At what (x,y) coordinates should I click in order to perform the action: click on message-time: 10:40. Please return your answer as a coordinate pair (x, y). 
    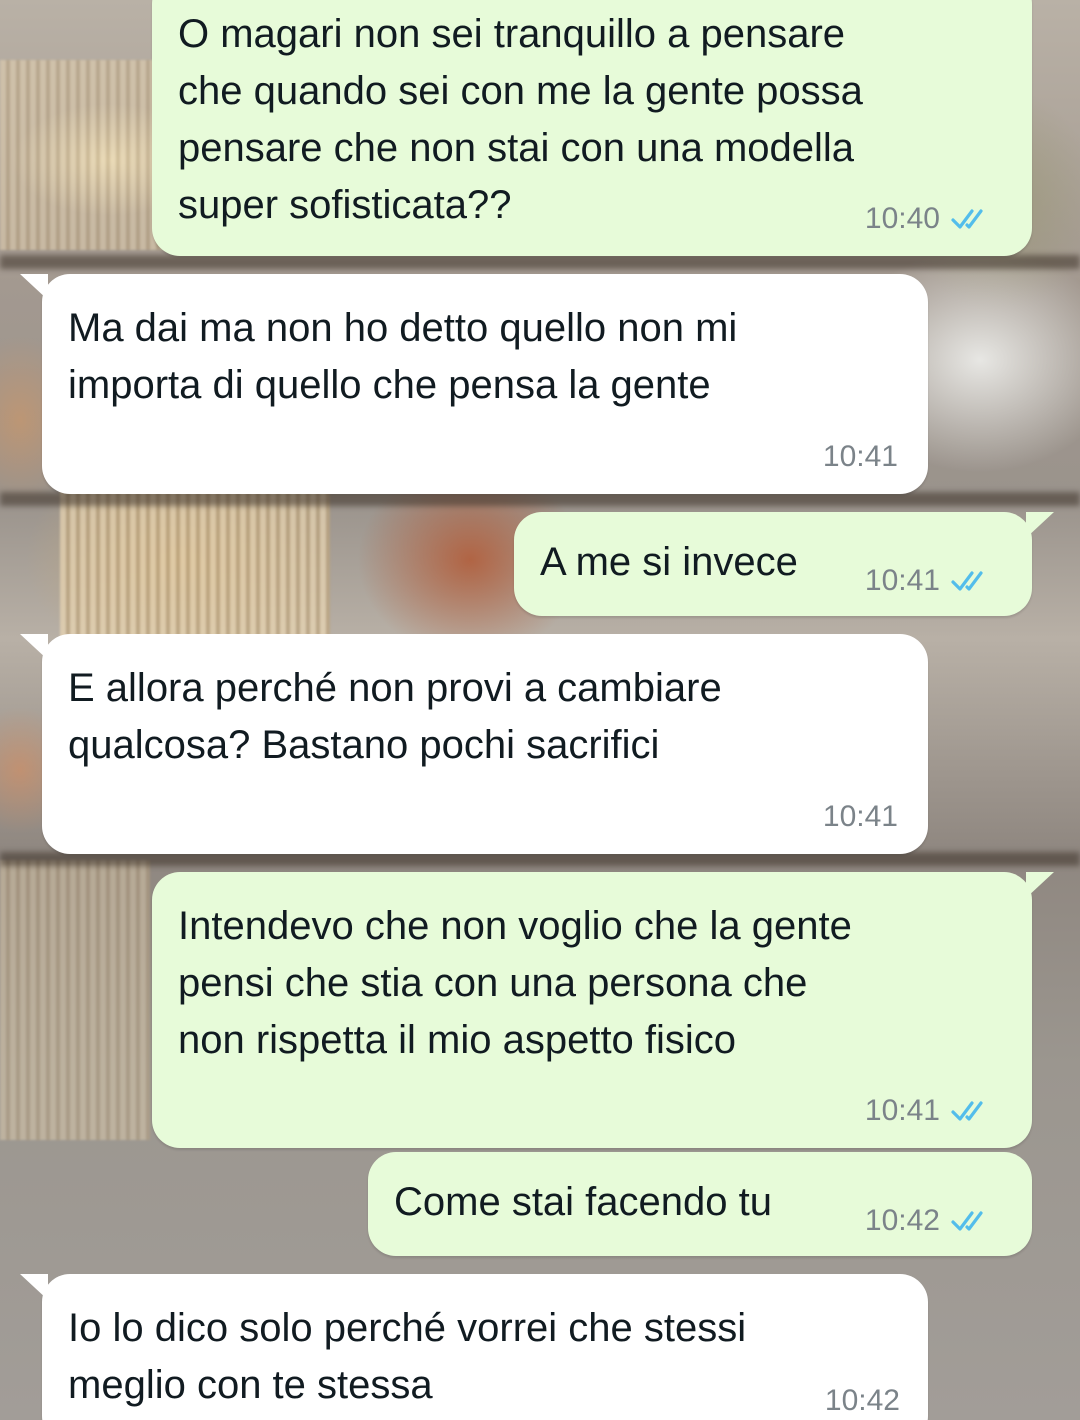
    Looking at the image, I should click on (902, 218).